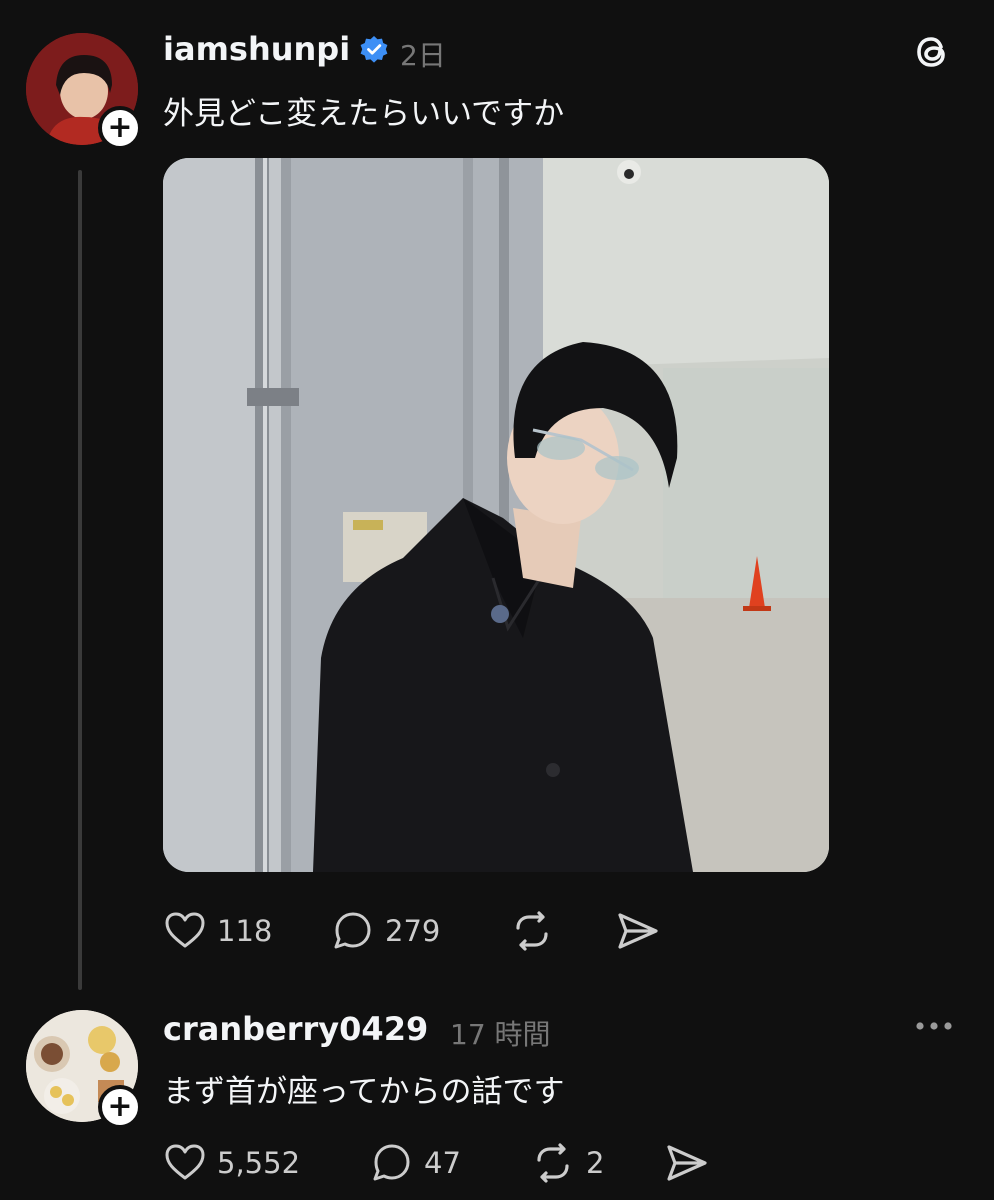 This screenshot has height=1200, width=994. What do you see at coordinates (932, 52) in the screenshot?
I see `threads-logo-icon` at bounding box center [932, 52].